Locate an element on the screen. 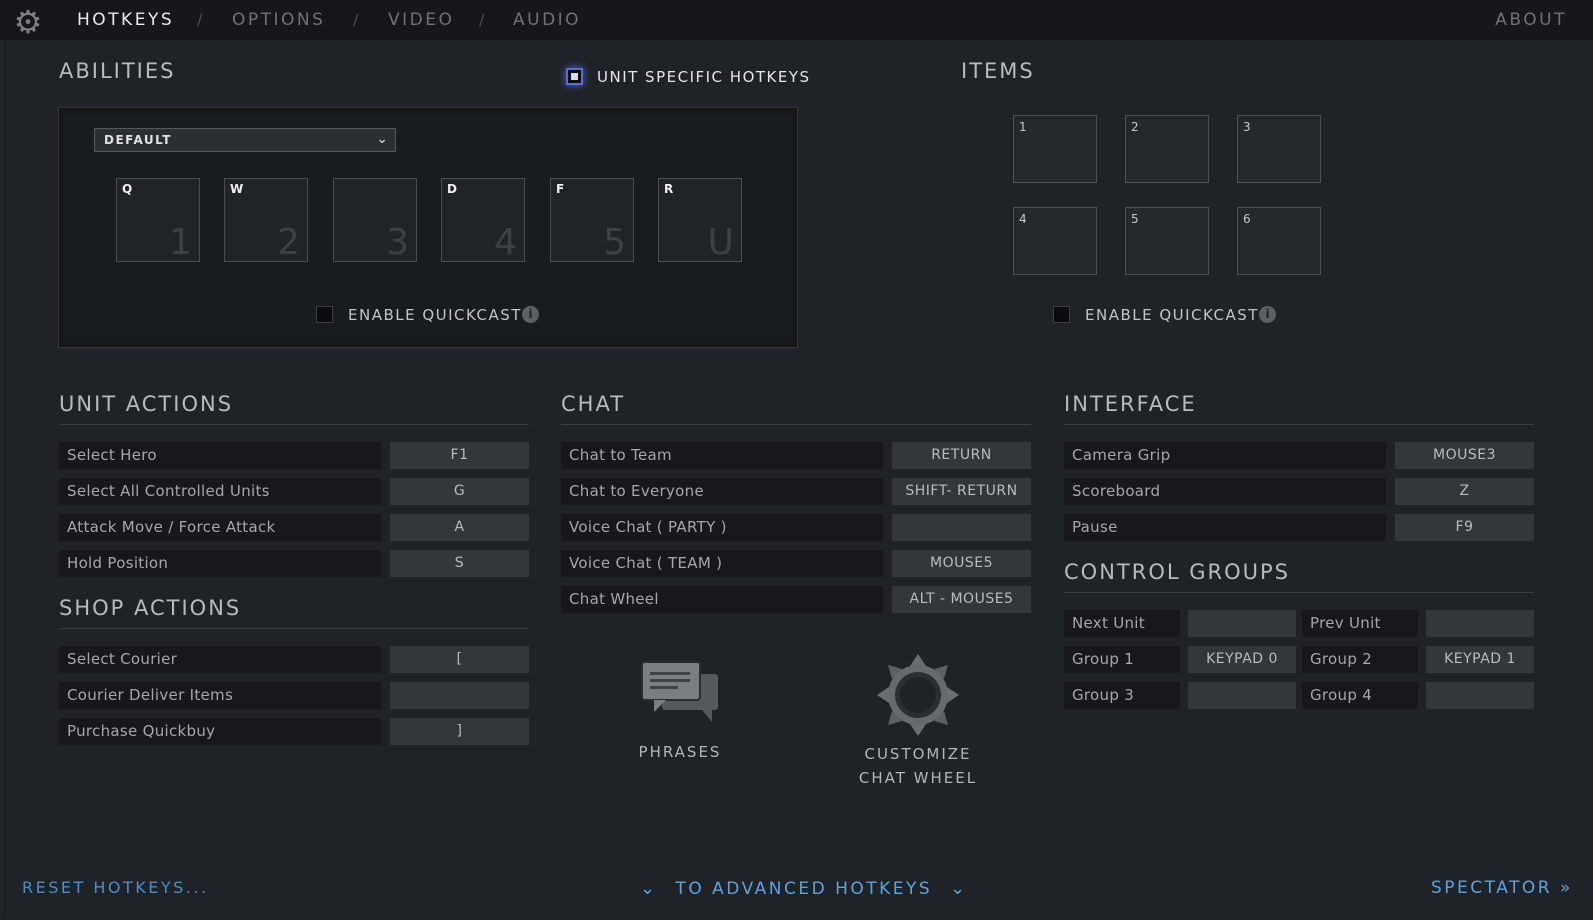 This screenshot has height=920, width=1593. ability-slot-1: Q 1 is located at coordinates (158, 220).